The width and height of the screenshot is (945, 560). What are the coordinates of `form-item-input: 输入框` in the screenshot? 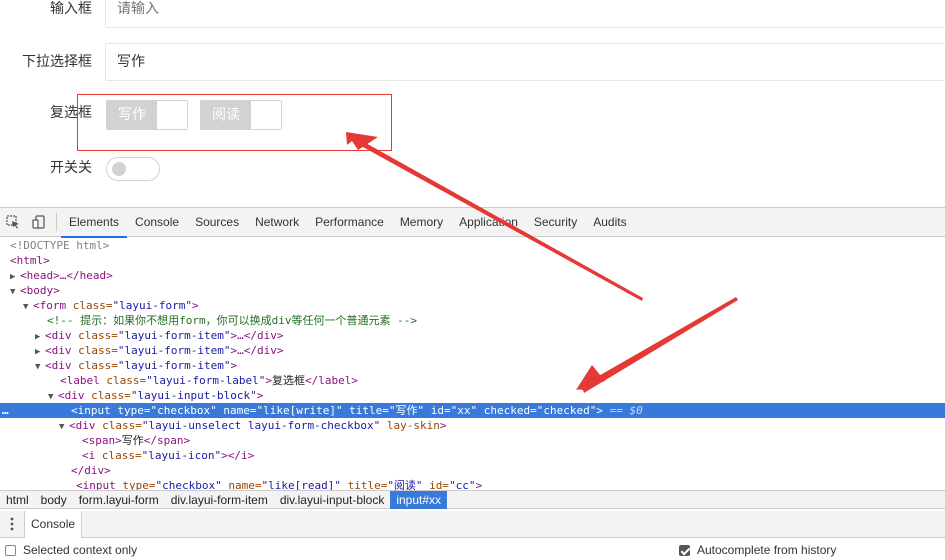 It's located at (472, 14).